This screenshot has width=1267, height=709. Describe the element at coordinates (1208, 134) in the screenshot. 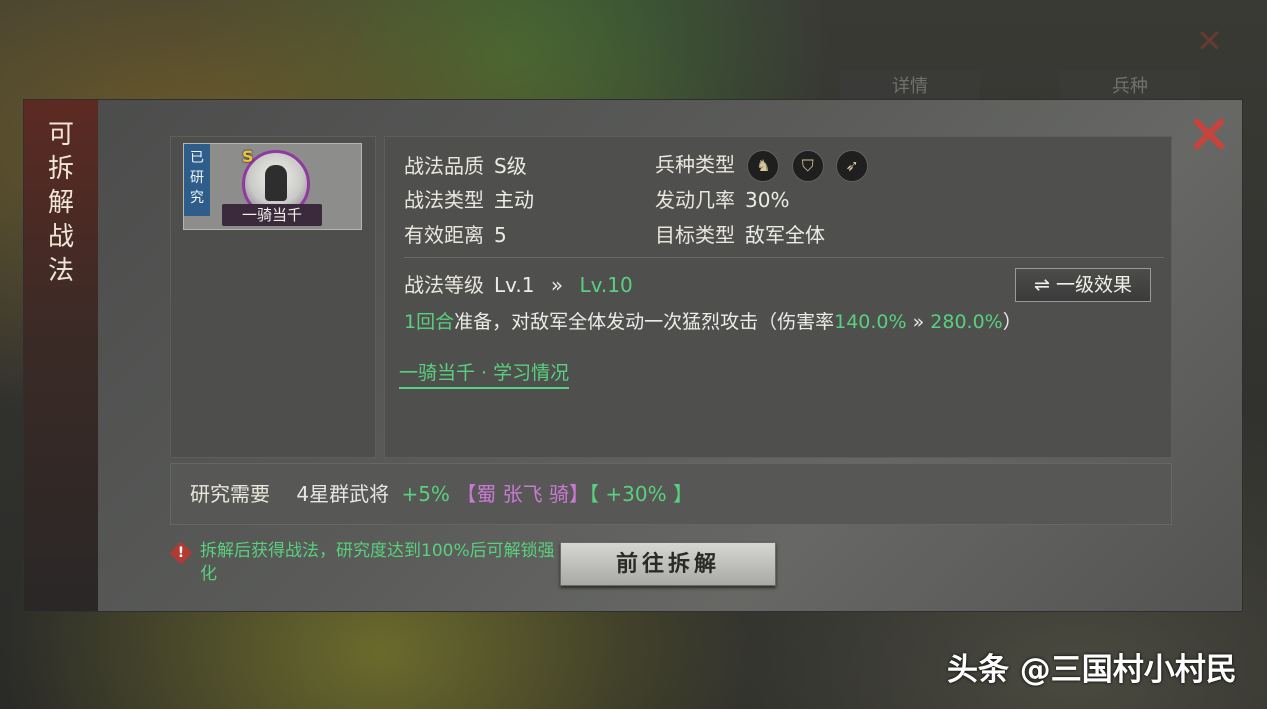

I see `close-icon` at that location.